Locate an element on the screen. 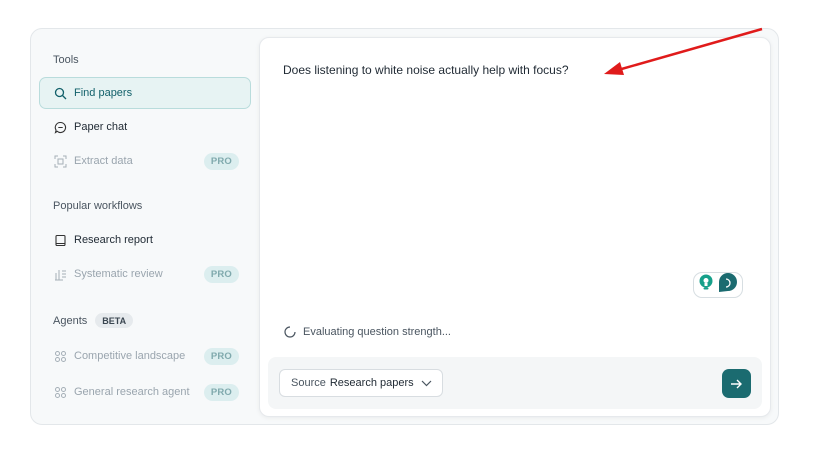 The width and height of the screenshot is (824, 454). assistant-logo-icon is located at coordinates (728, 285).